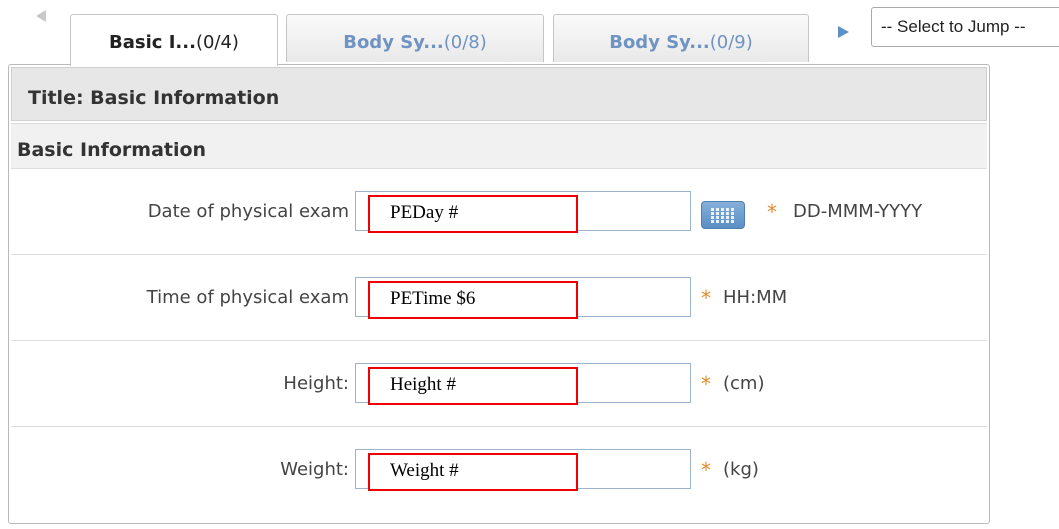 This screenshot has width=1059, height=529. I want to click on section-header: Basic Information, so click(499, 146).